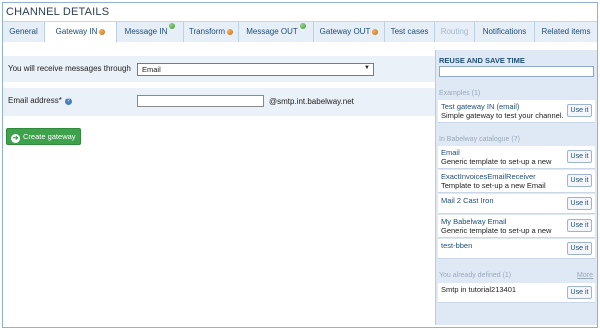 The width and height of the screenshot is (600, 330). Describe the element at coordinates (457, 245) in the screenshot. I see `item-name: test-bben` at that location.